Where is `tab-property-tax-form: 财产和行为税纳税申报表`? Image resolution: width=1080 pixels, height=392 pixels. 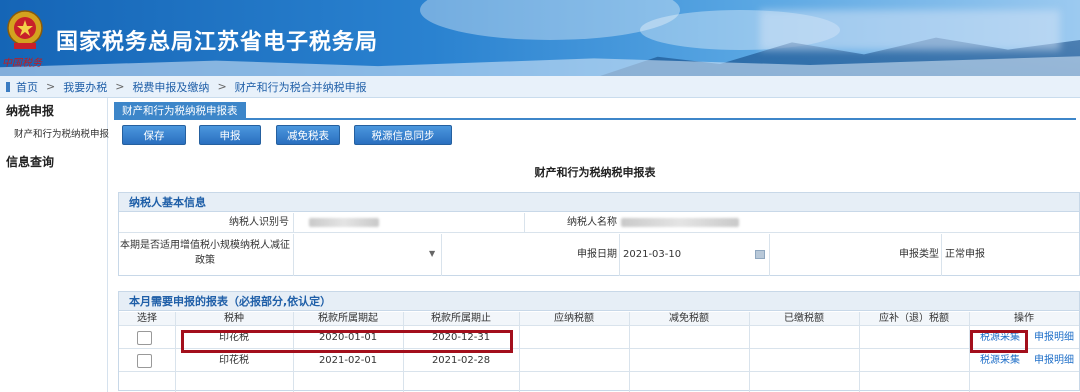
tab-property-tax-form: 财产和行为税纳税申报表 is located at coordinates (180, 111).